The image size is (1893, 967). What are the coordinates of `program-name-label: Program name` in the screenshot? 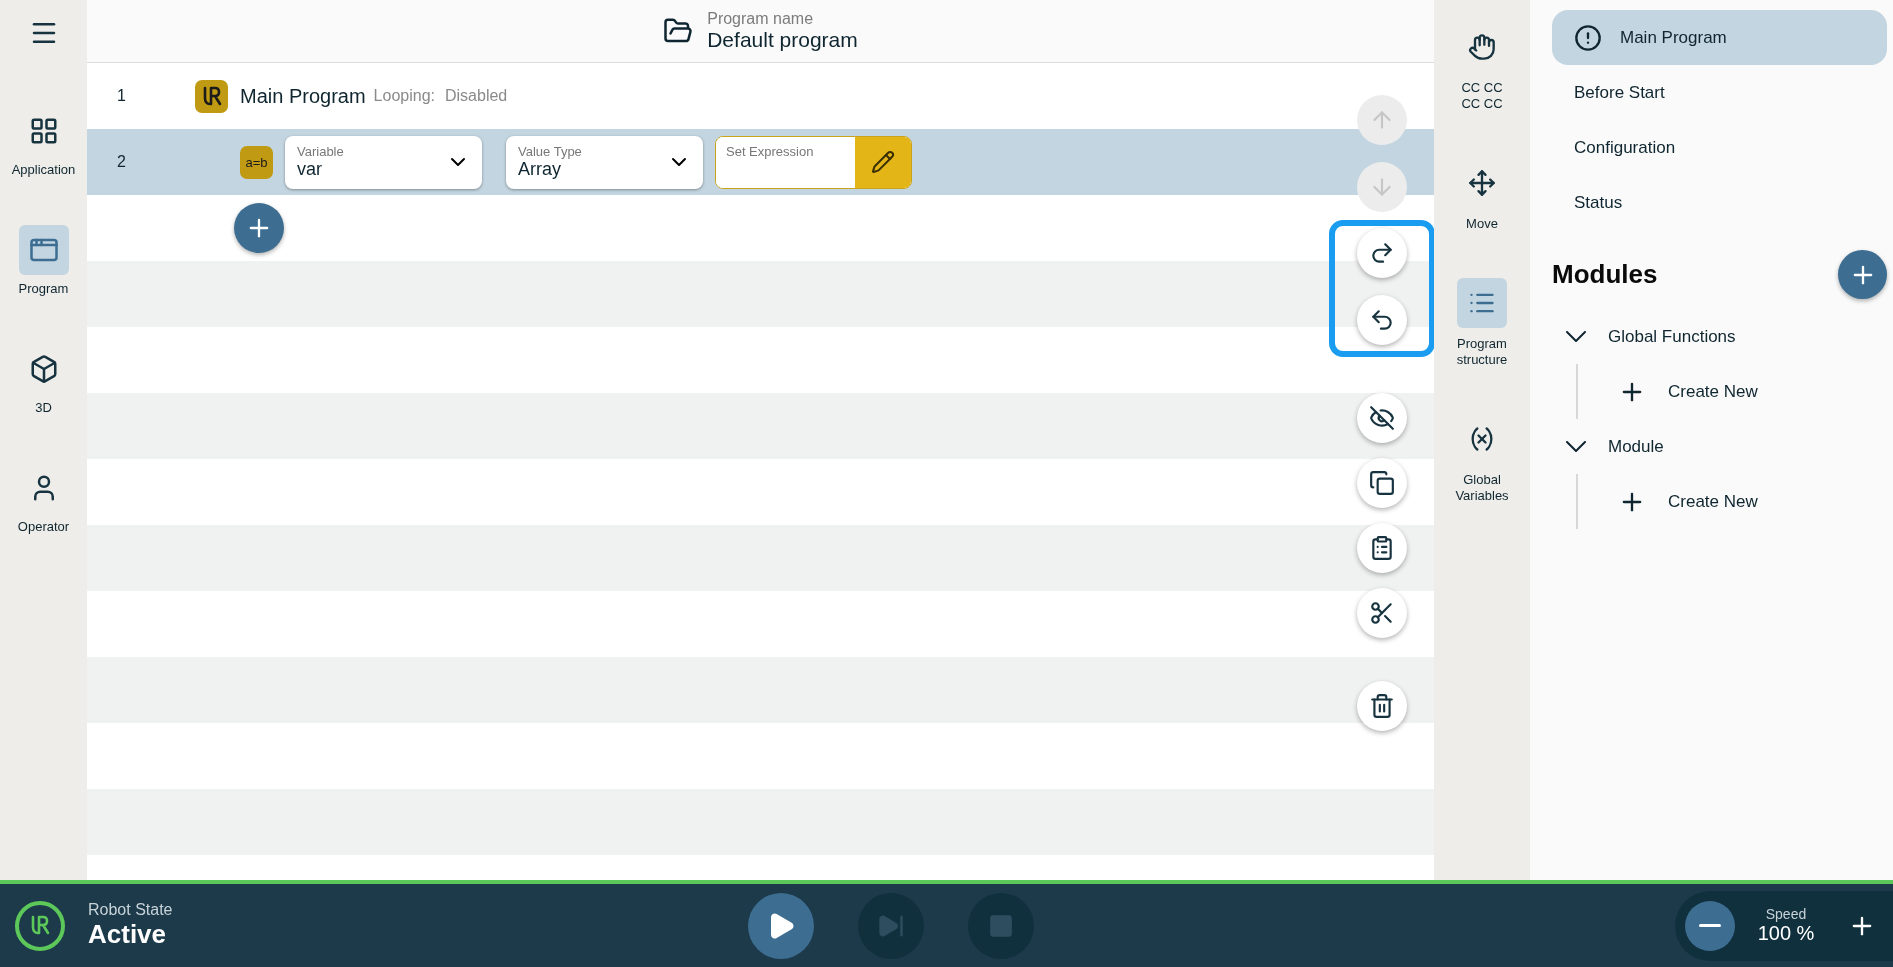 It's located at (761, 19).